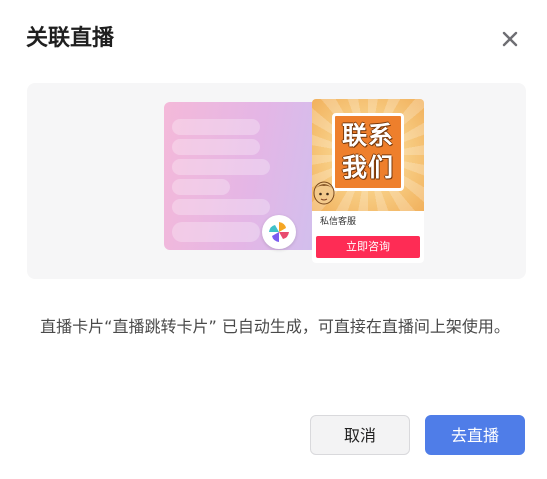 The image size is (547, 479). What do you see at coordinates (367, 135) in the screenshot?
I see `badge-line-1: 联系` at bounding box center [367, 135].